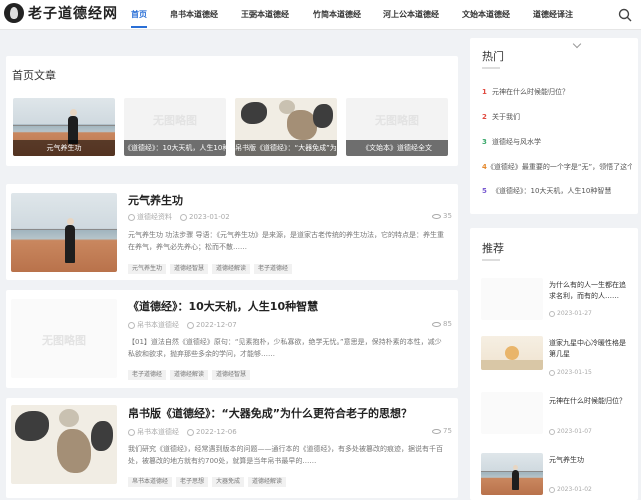 Image resolution: width=641 pixels, height=500 pixels. Describe the element at coordinates (411, 15) in the screenshot. I see `nav-item-heshanggong: 河上公本道德经` at that location.